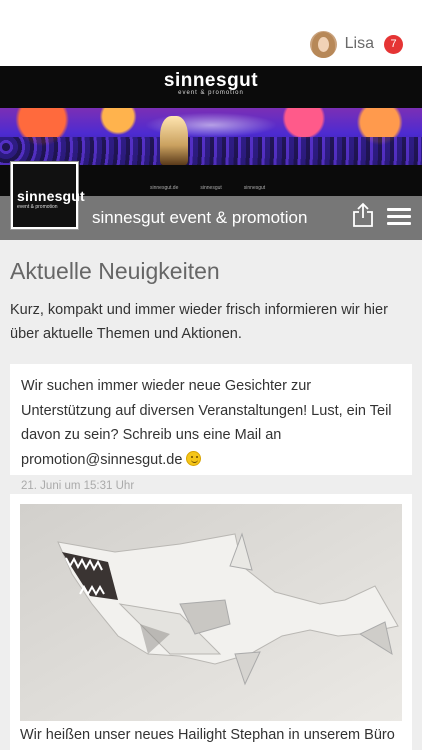  I want to click on smiley-emoji-icon, so click(194, 458).